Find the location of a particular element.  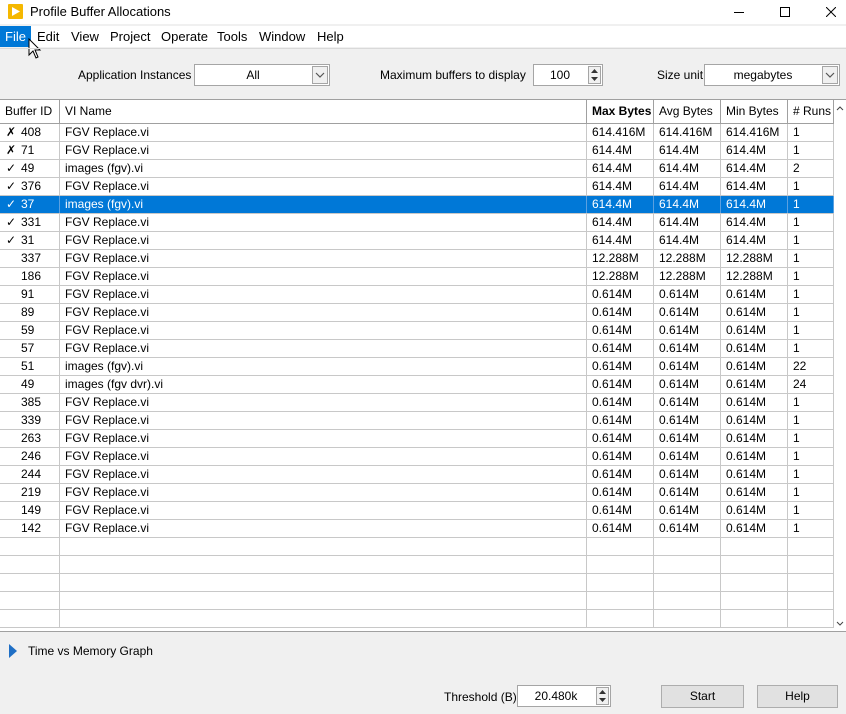

cell-buffer-id: 91 is located at coordinates (30, 294).